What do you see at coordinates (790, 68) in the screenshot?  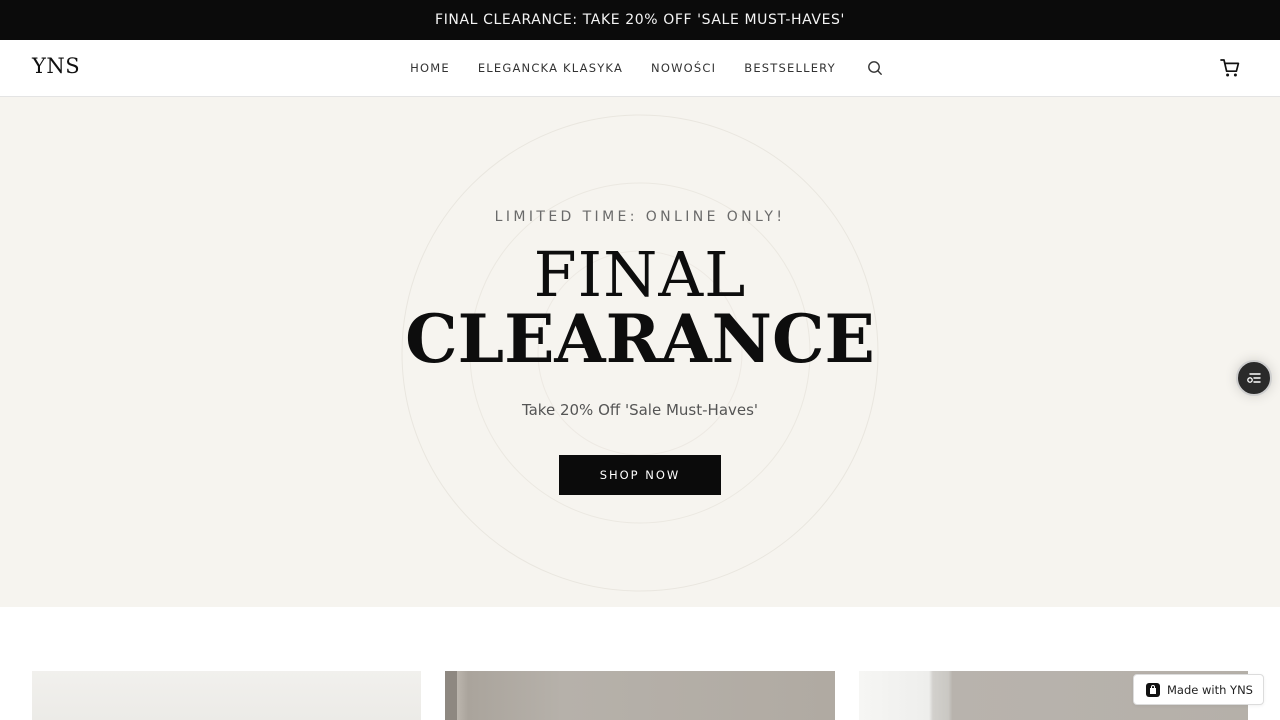 I see `nav-item-bestsellery: BESTSELLERY` at bounding box center [790, 68].